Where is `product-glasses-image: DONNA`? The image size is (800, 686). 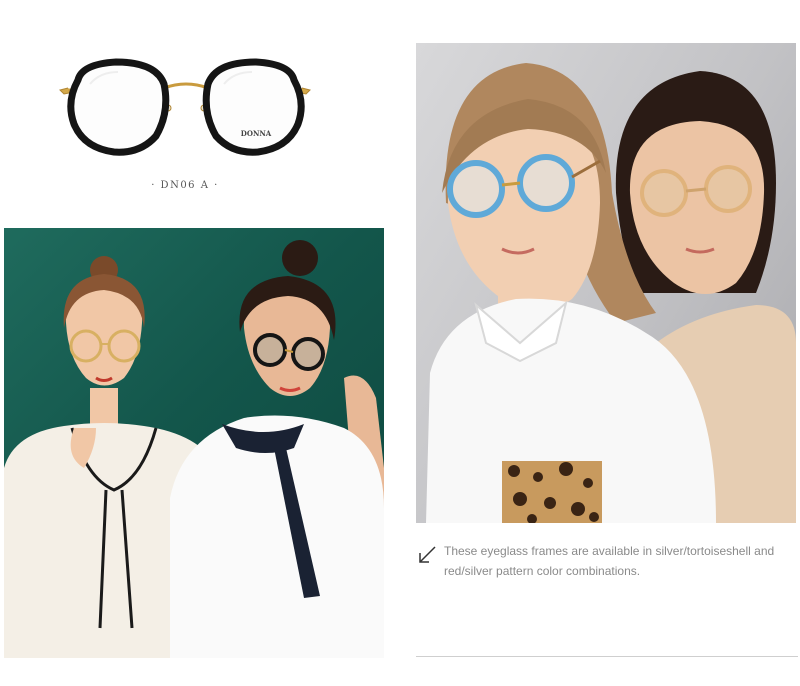 product-glasses-image: DONNA is located at coordinates (185, 107).